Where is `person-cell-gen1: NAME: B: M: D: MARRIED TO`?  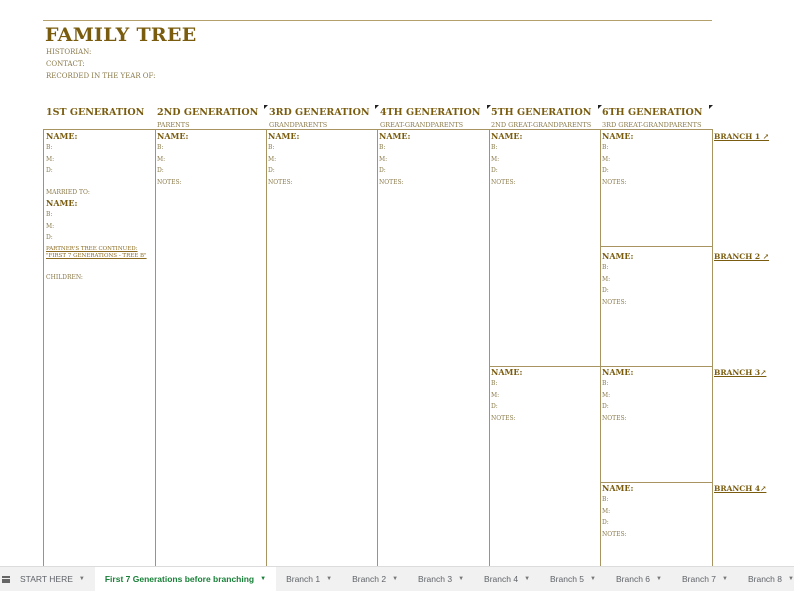
person-cell-gen1: NAME: B: M: D: MARRIED TO is located at coordinates (100, 207).